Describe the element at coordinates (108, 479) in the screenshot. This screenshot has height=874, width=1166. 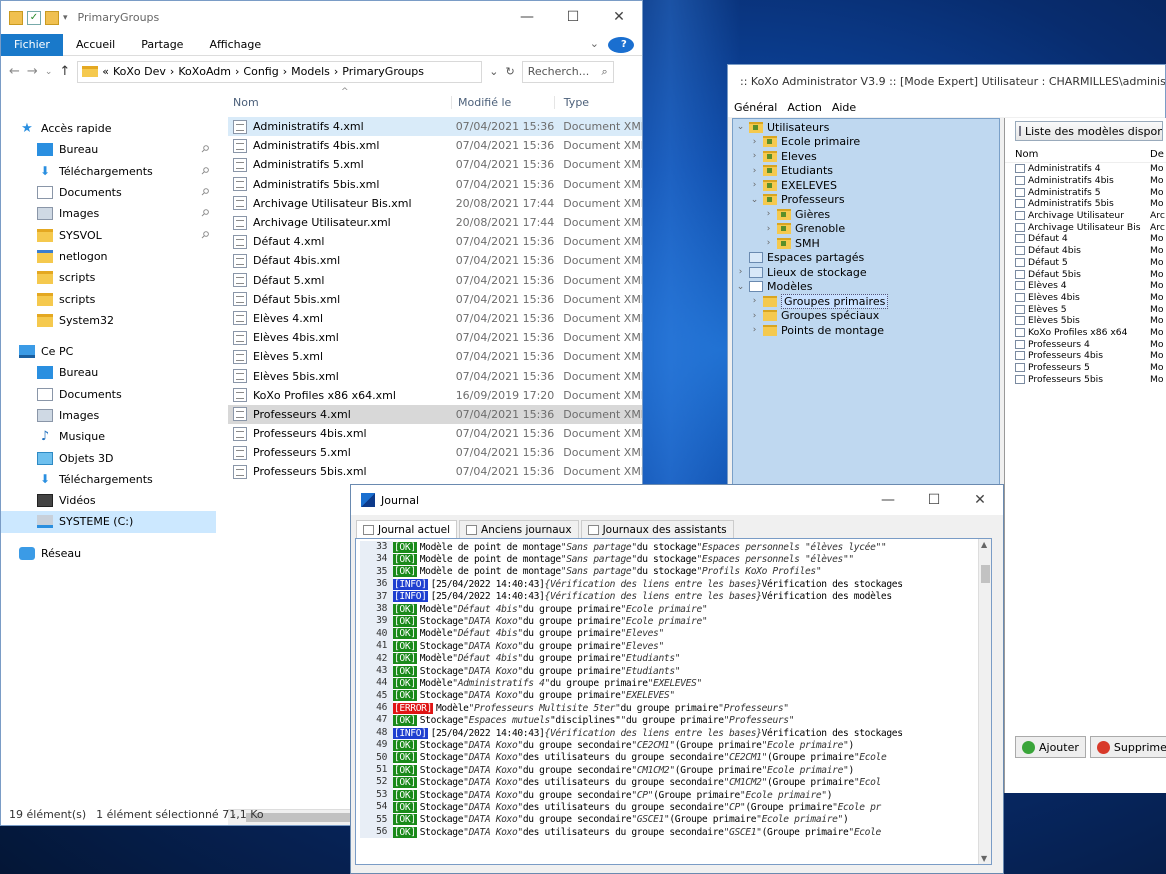
I see `sidebar-item: ⬇ Téléchargements` at that location.